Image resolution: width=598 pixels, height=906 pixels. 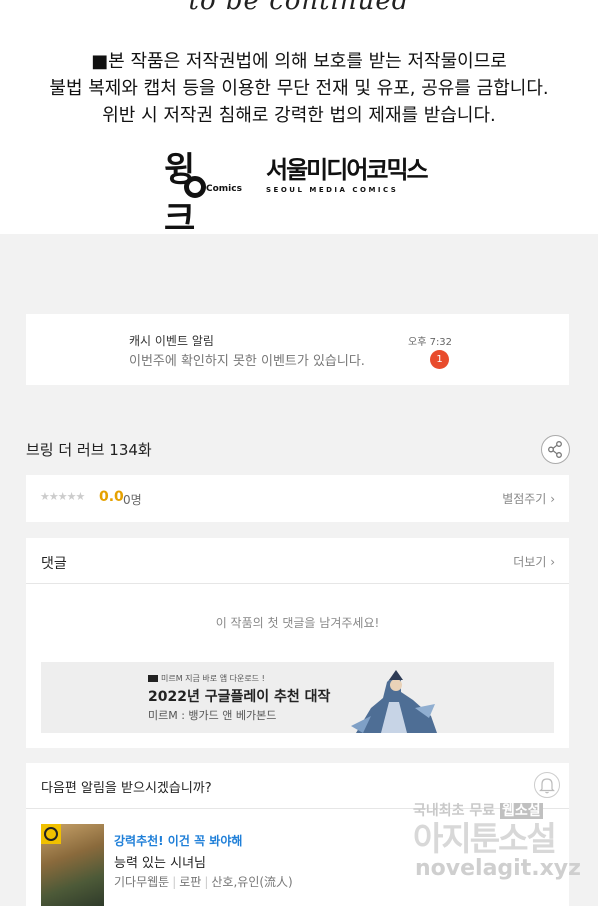 I want to click on share-icon, so click(x=555, y=449).